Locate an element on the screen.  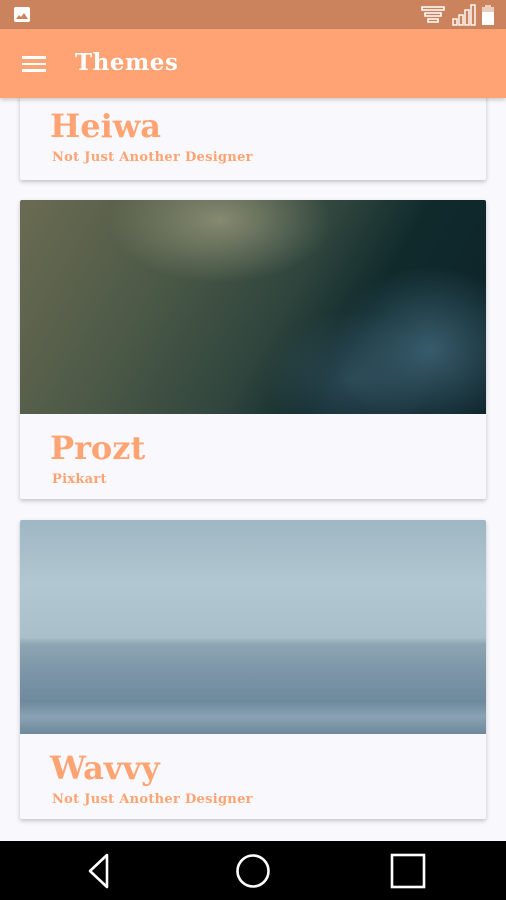
image-notification-icon is located at coordinates (22, 14).